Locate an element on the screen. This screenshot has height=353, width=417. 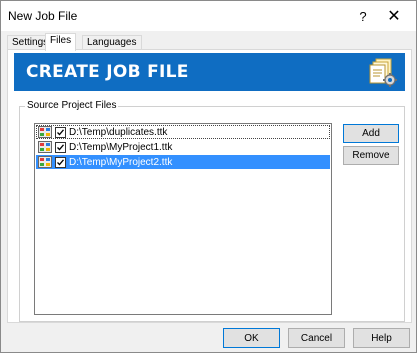
ok-button: OK is located at coordinates (251, 338).